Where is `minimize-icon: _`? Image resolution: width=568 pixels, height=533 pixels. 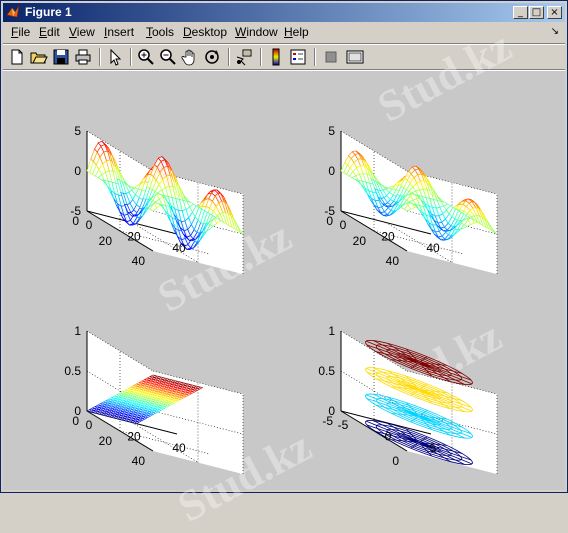 minimize-icon: _ is located at coordinates (520, 12).